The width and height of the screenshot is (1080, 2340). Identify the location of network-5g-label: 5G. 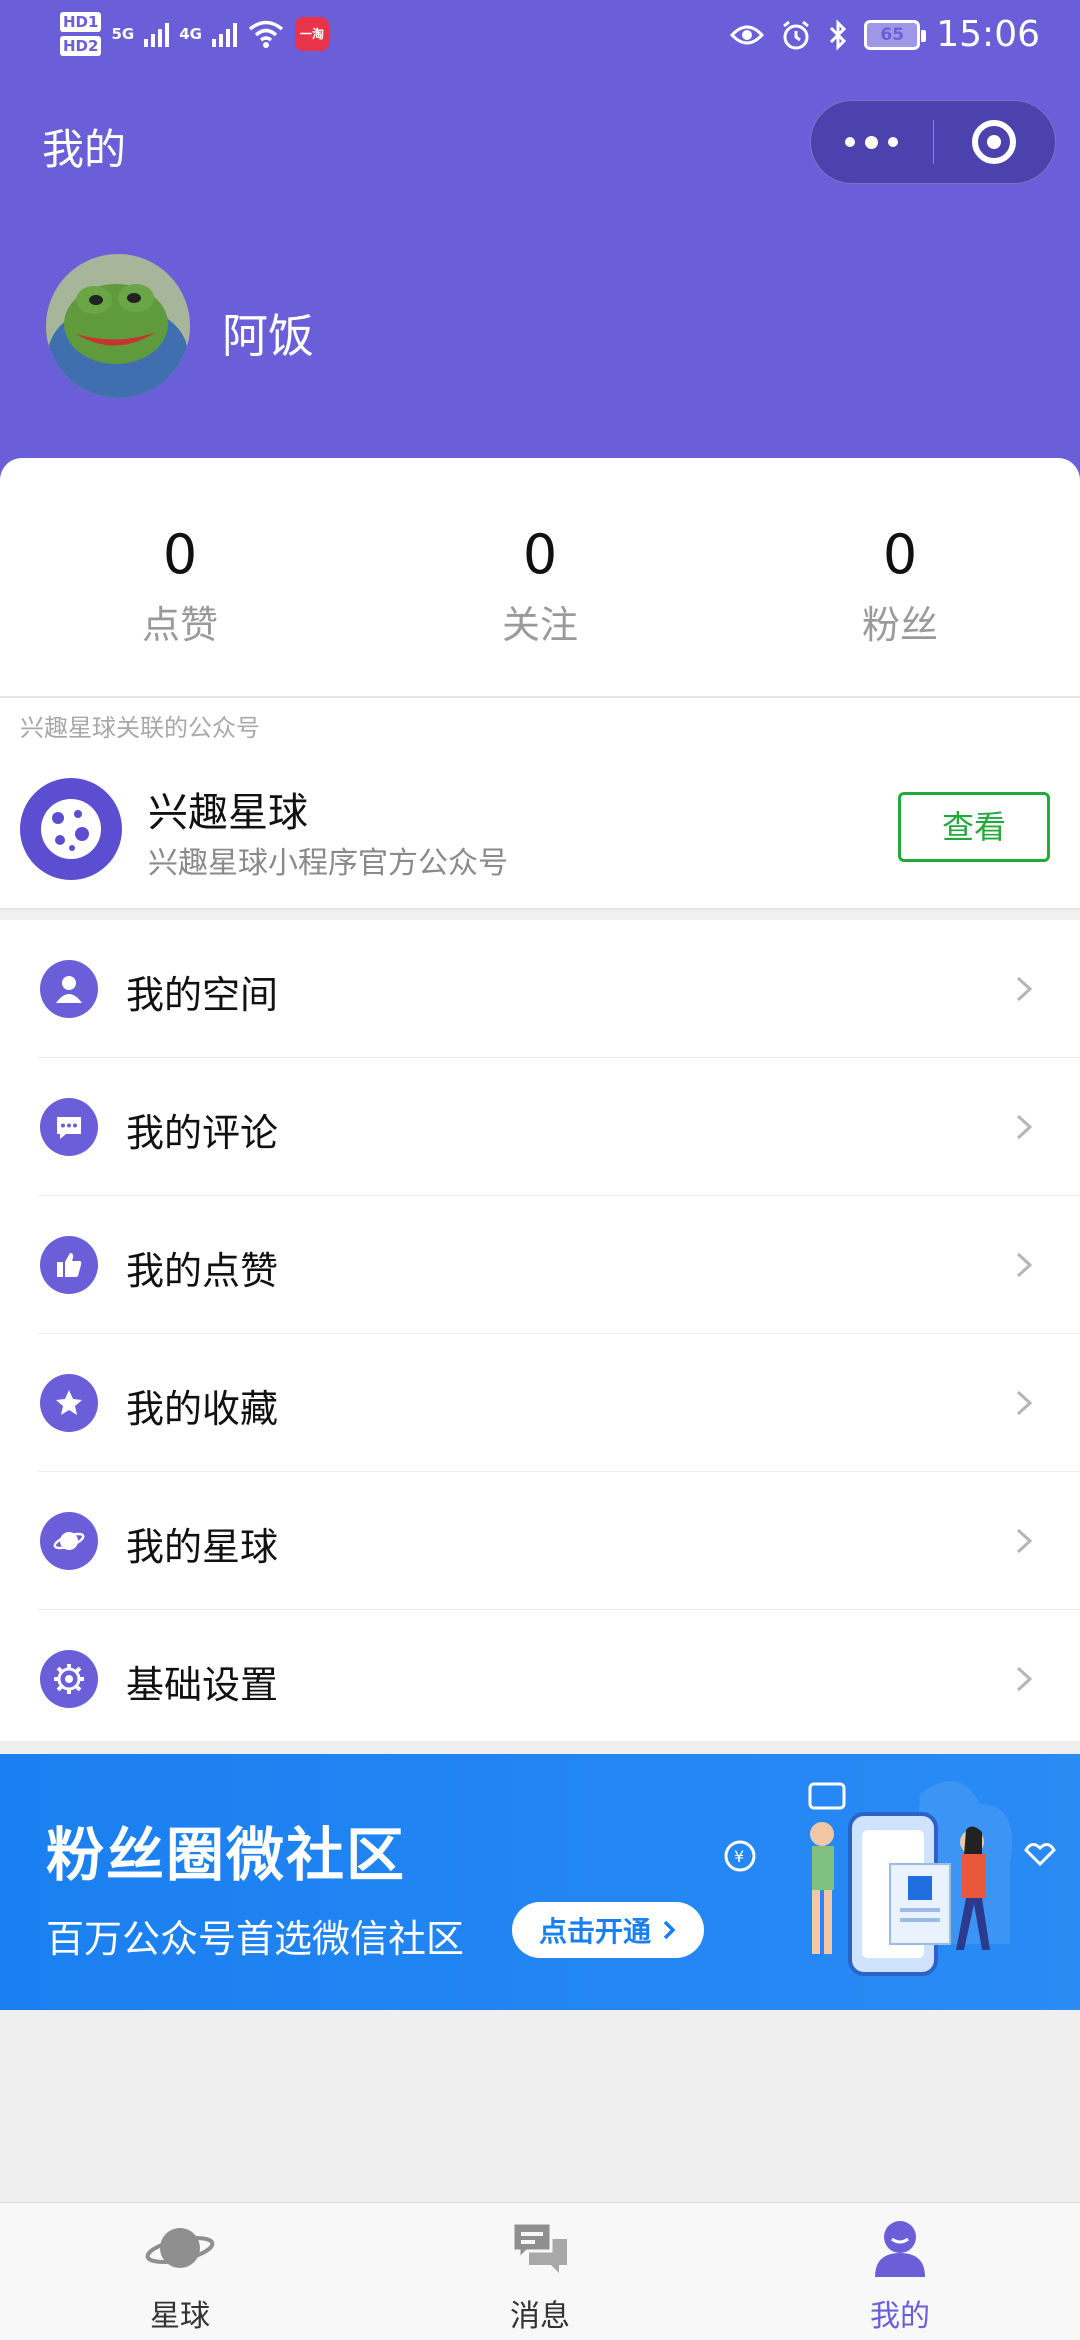
(123, 34).